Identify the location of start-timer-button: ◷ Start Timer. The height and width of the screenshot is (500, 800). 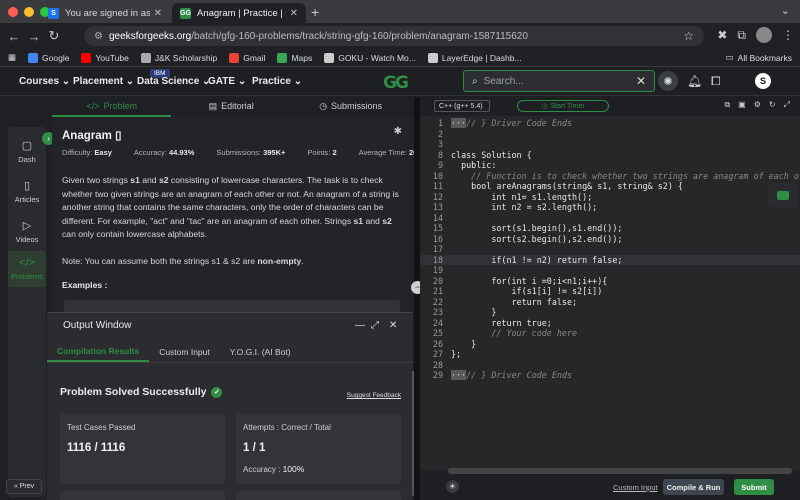
(563, 106).